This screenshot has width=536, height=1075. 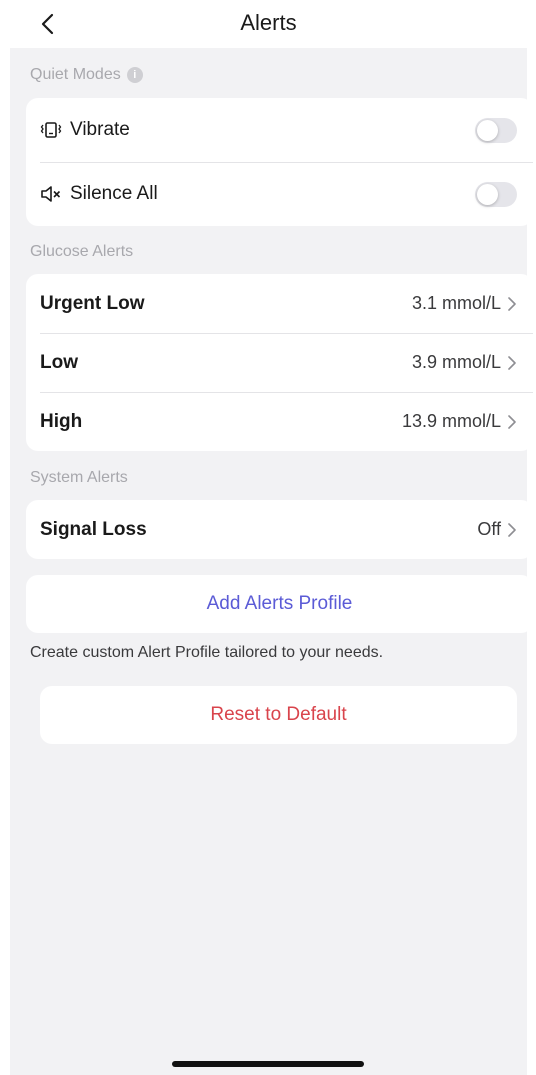 I want to click on info-icon: i, so click(x=134, y=75).